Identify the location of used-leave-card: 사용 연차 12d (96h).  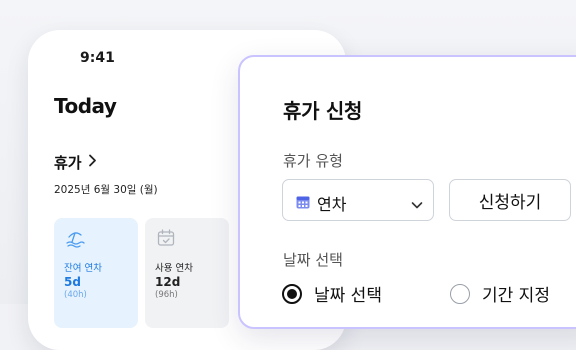
(187, 273).